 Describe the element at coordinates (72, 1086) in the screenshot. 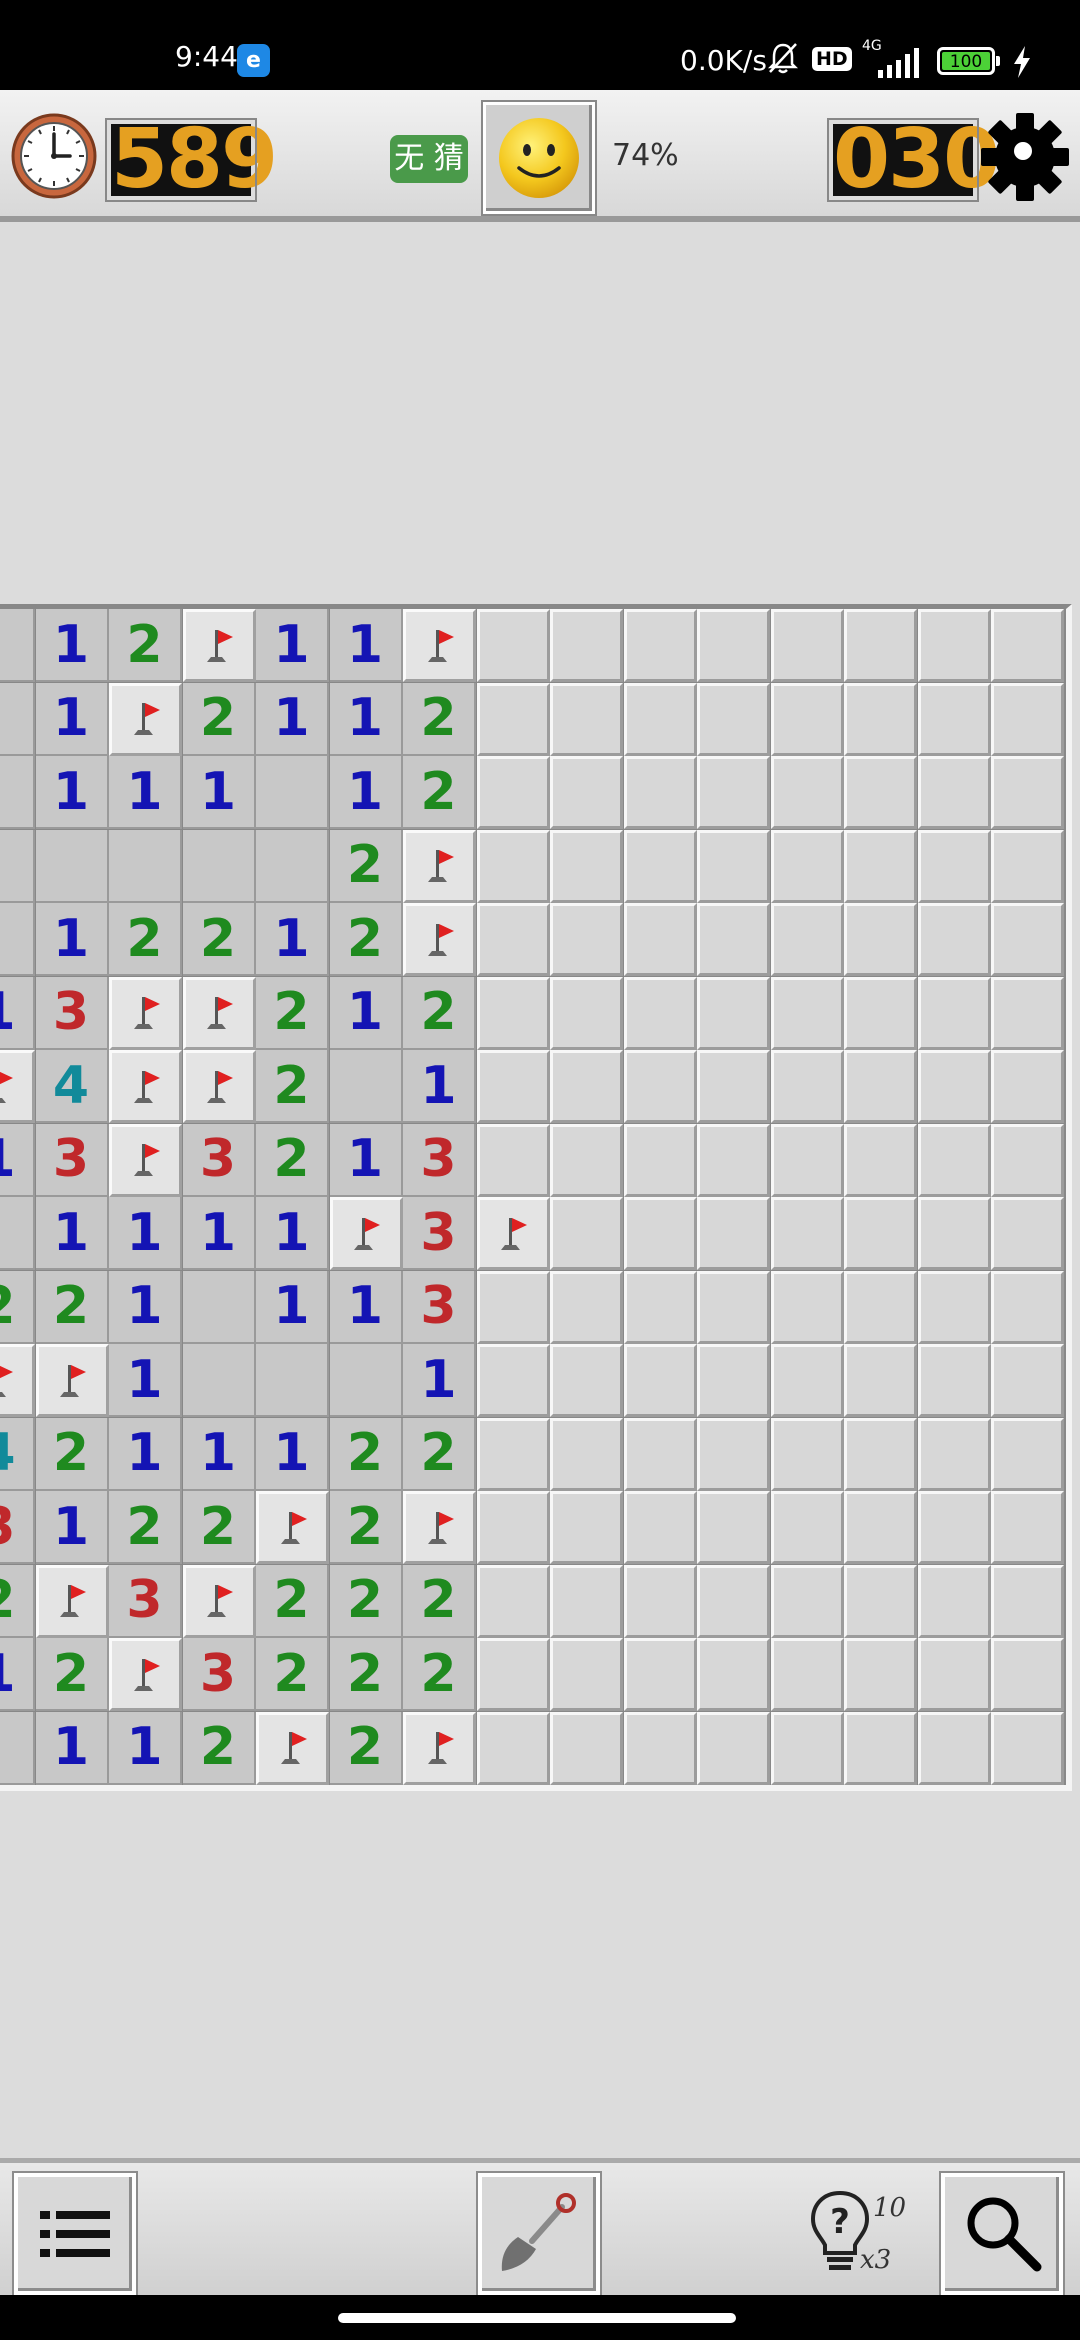

I see `cell-number: 4` at that location.